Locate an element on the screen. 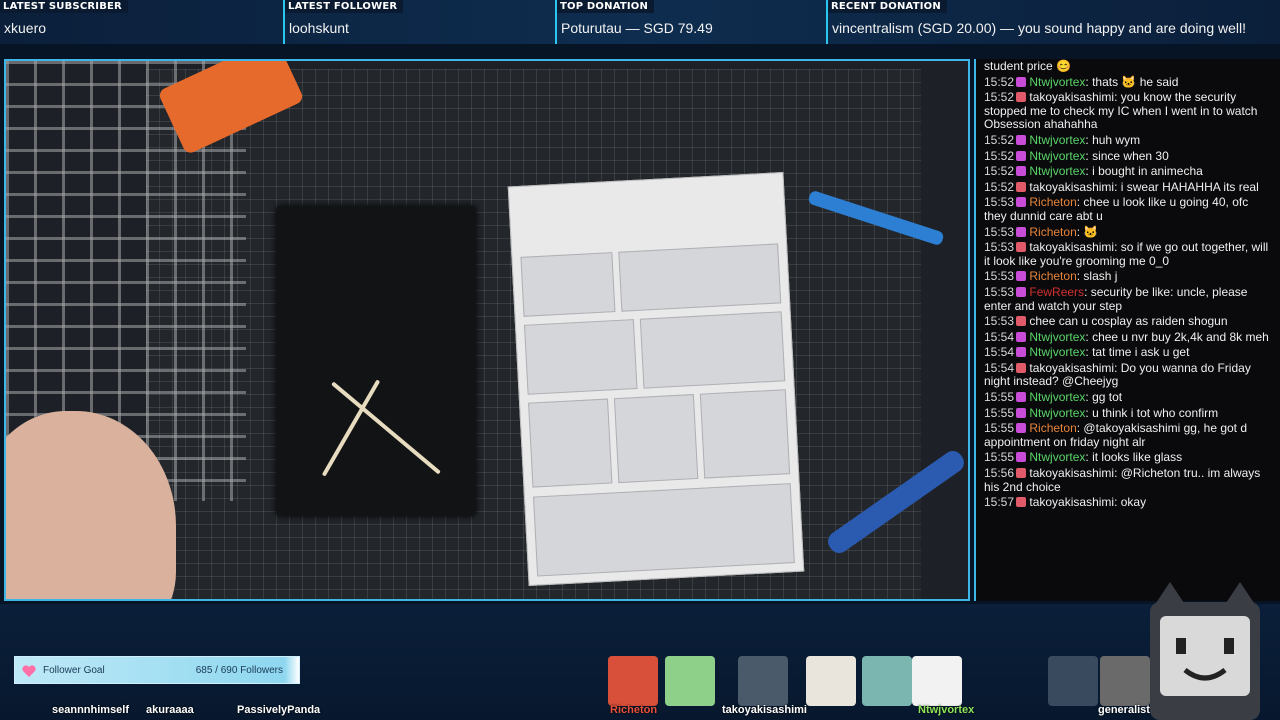 The height and width of the screenshot is (720, 1280). chat-message: 15:52 Ntwjvortex: since when 30 is located at coordinates (1076, 155).